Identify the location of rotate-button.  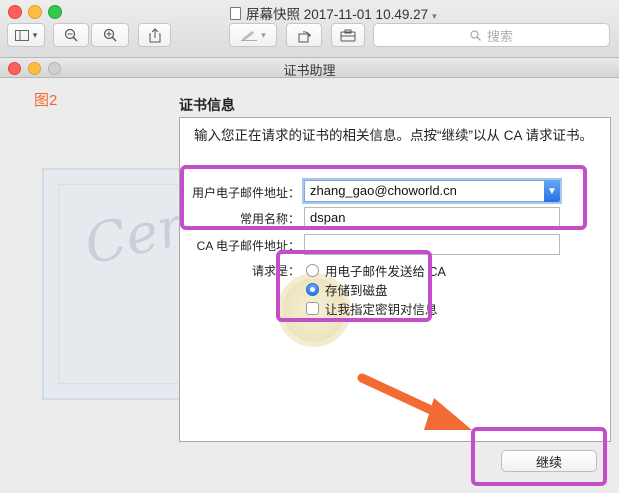
(304, 35).